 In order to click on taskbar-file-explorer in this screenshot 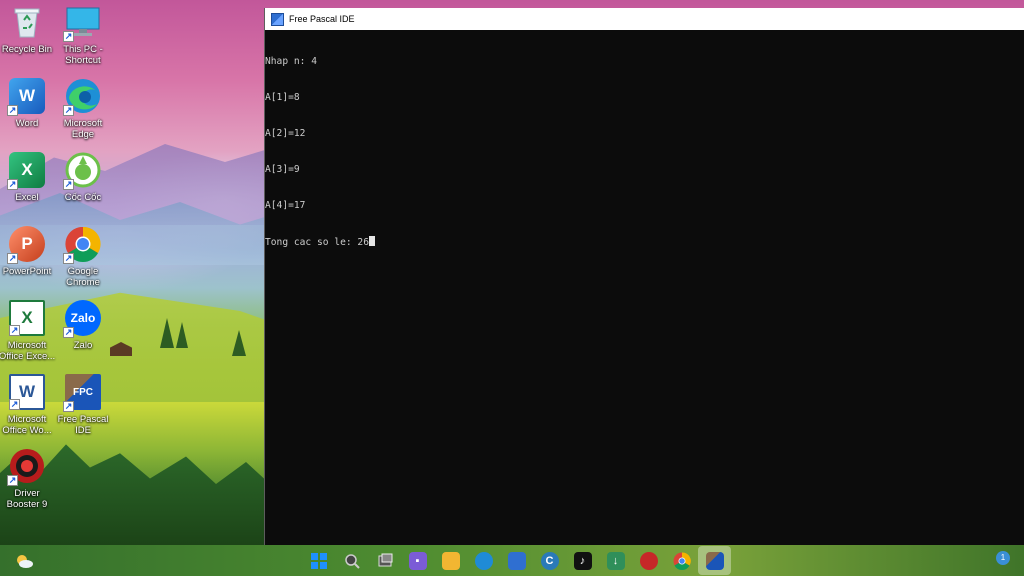, I will do `click(450, 560)`.